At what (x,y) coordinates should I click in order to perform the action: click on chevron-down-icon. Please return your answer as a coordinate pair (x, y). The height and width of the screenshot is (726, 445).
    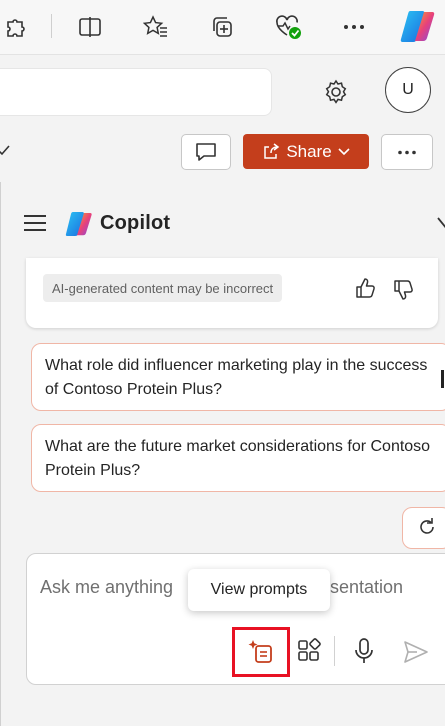
    Looking at the image, I should click on (344, 151).